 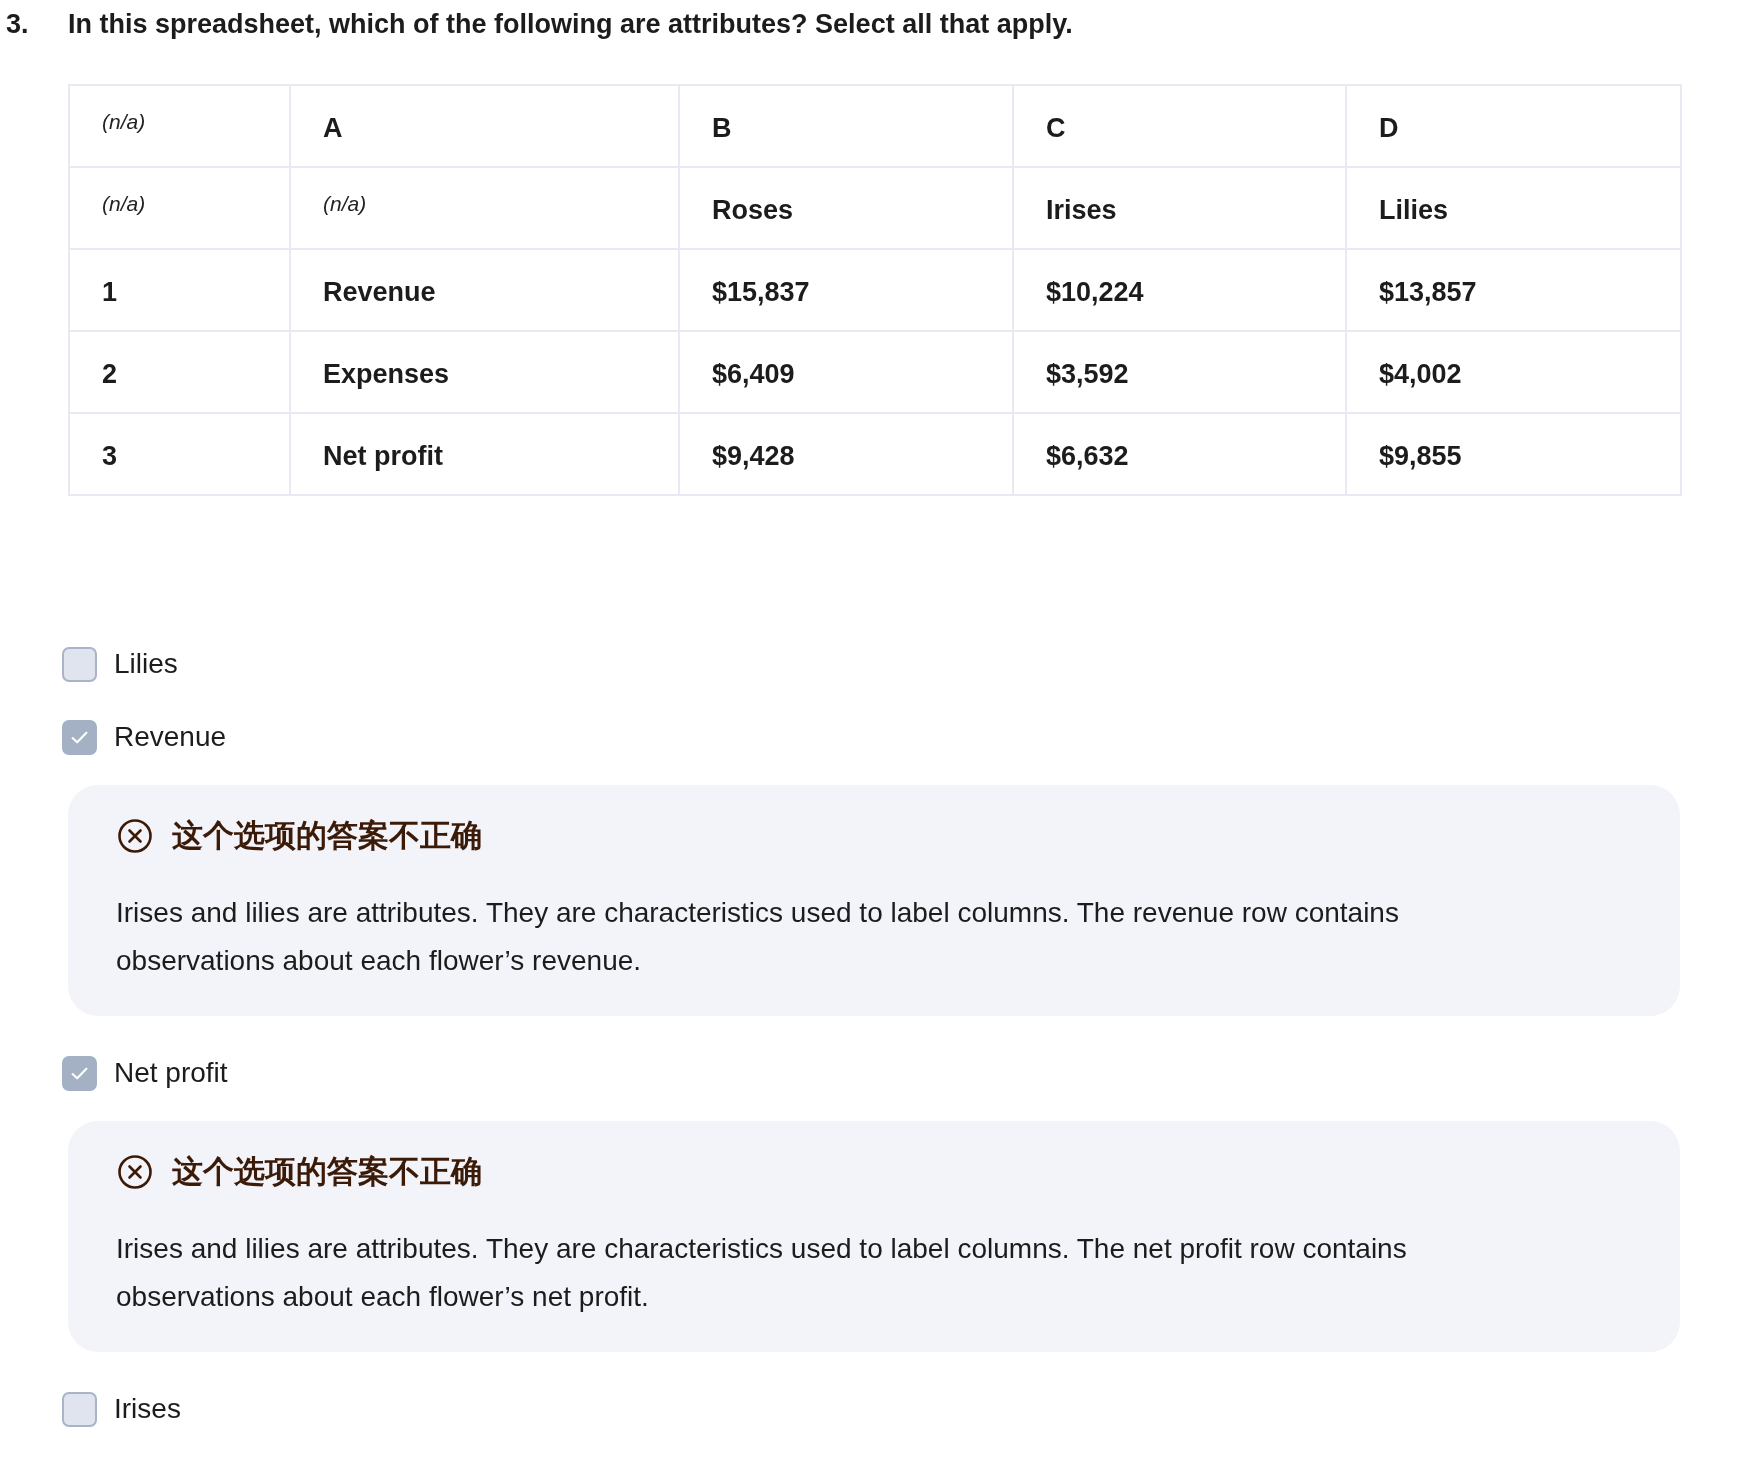 I want to click on table-cell: $13,857, so click(x=1513, y=290).